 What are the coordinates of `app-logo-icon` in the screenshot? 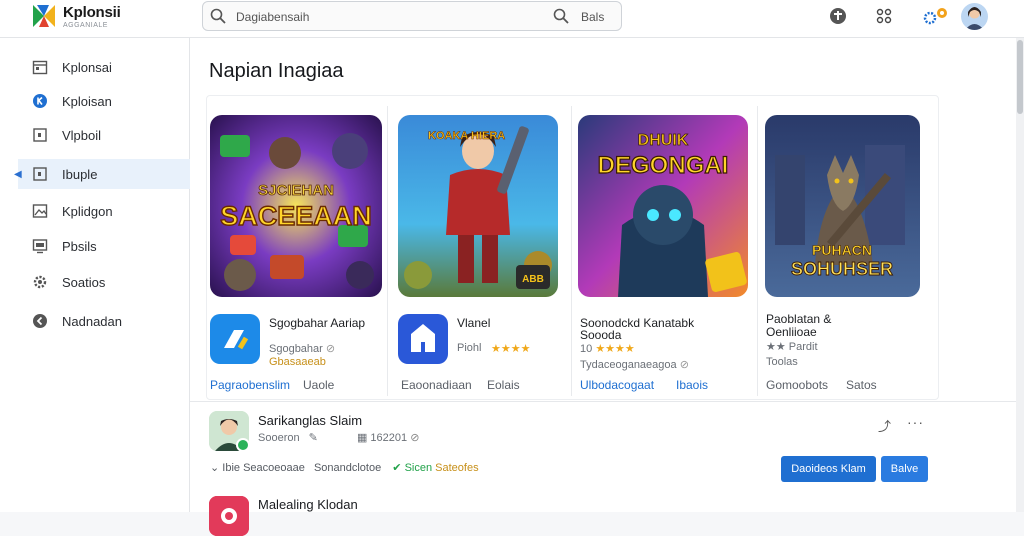 It's located at (44, 16).